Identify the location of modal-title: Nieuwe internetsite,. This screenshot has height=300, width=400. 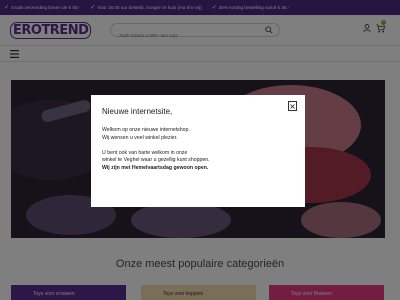
(137, 111).